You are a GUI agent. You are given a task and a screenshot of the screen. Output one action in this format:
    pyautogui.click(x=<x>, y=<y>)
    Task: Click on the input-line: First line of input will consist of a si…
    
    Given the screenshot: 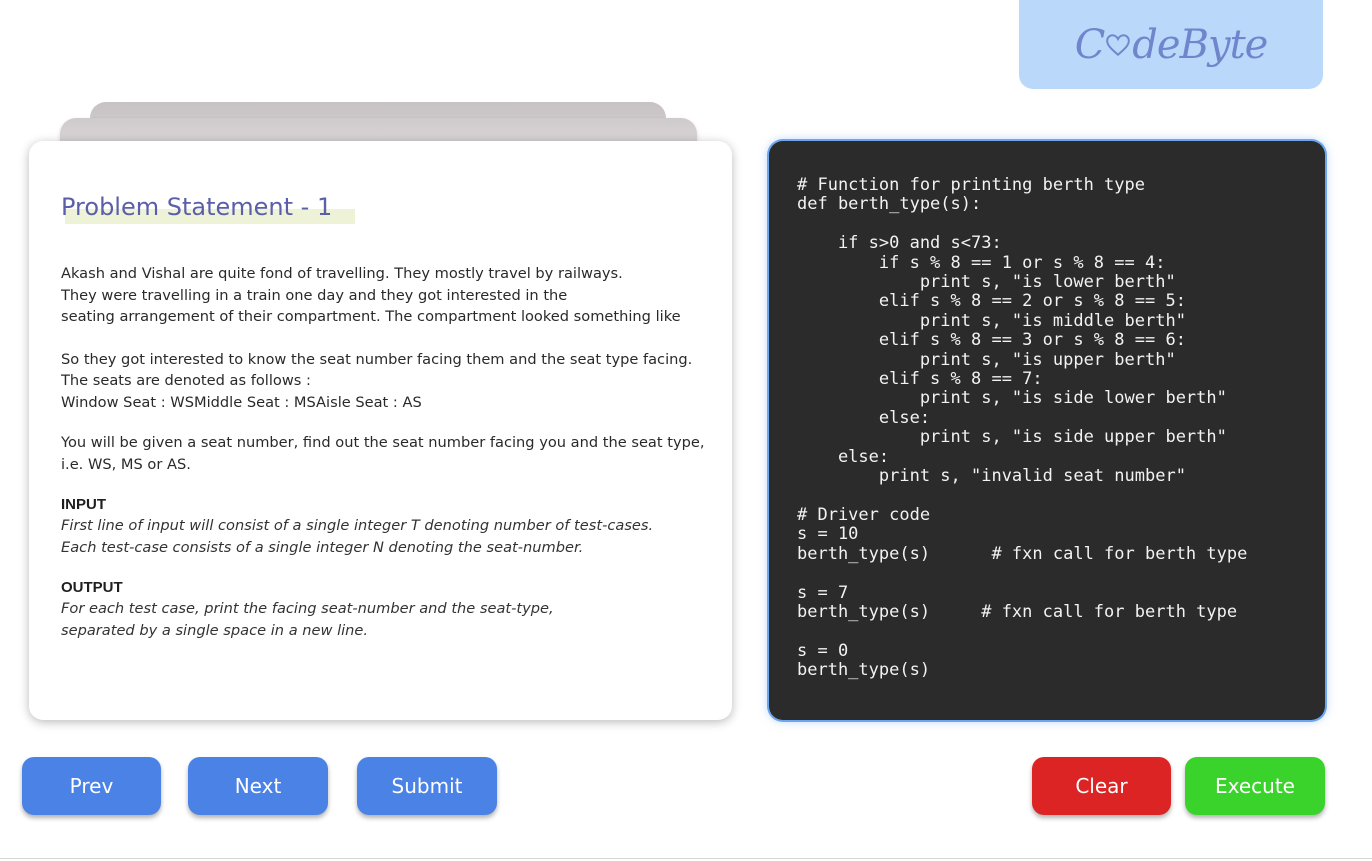 What is the action you would take?
    pyautogui.click(x=357, y=525)
    